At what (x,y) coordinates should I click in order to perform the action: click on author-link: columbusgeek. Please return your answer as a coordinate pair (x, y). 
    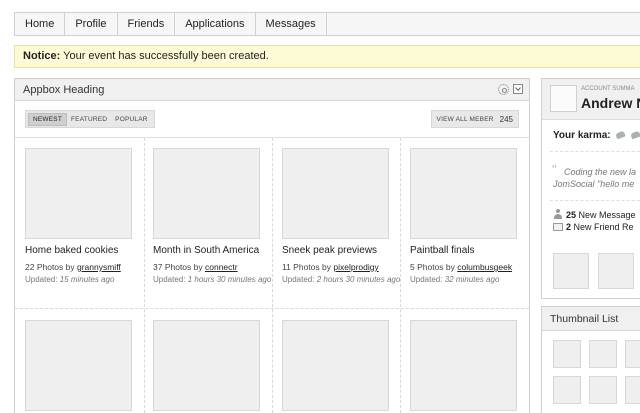
    Looking at the image, I should click on (484, 267).